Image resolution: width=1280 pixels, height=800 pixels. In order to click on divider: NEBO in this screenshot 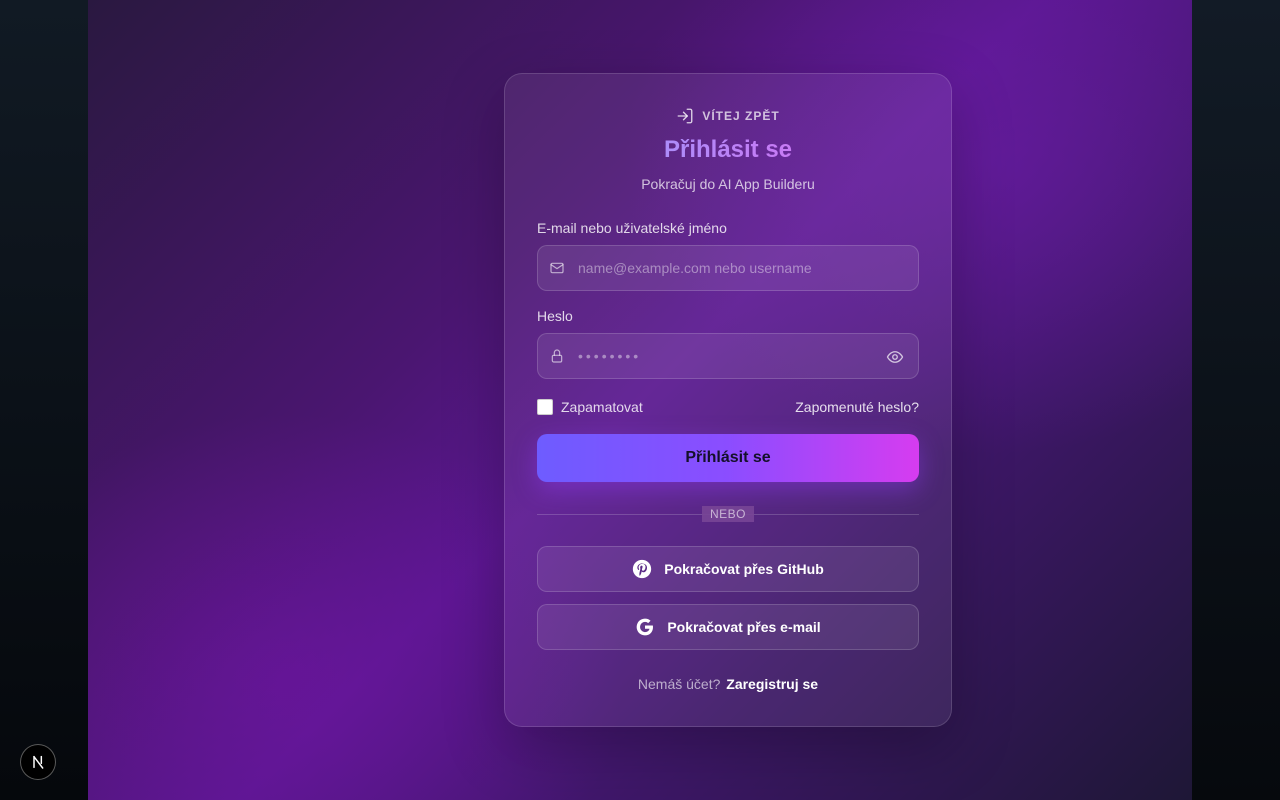, I will do `click(728, 514)`.